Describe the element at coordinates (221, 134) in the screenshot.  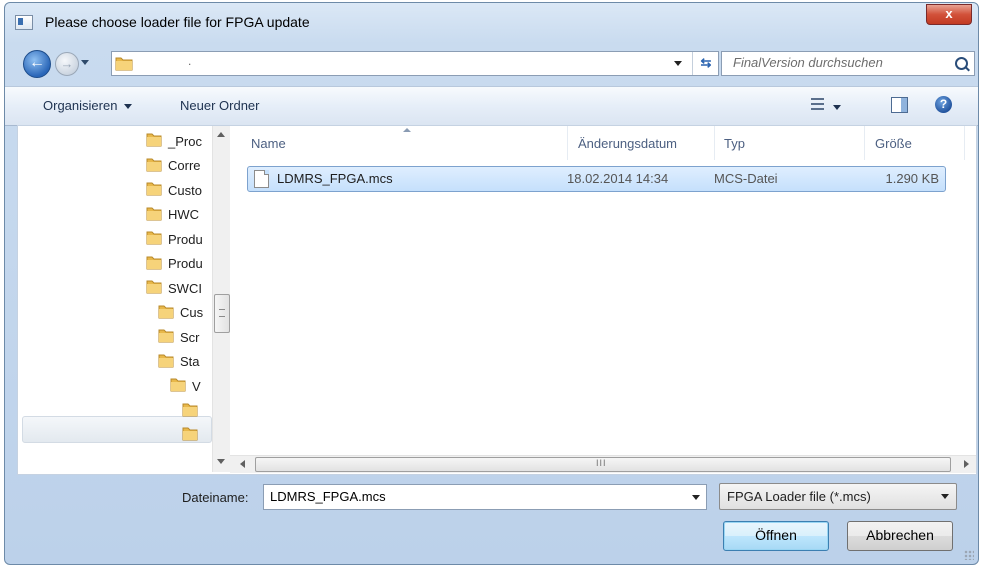
I see `scroll-up-icon` at that location.